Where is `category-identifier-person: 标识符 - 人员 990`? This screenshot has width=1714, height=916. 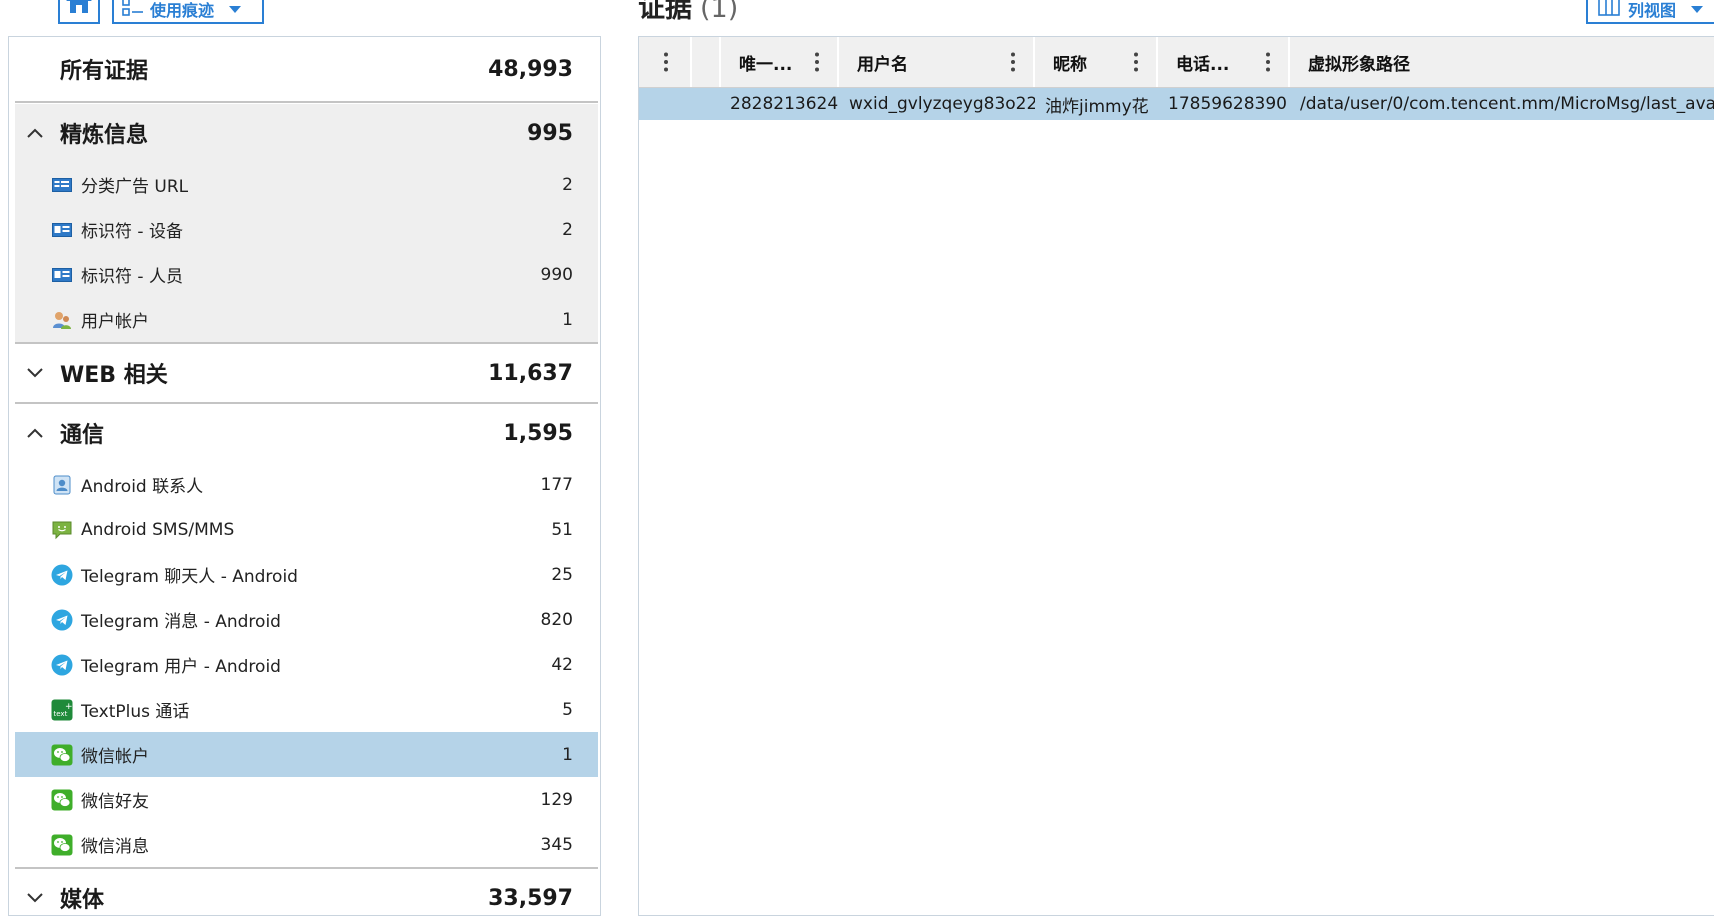 category-identifier-person: 标识符 - 人员 990 is located at coordinates (306, 274).